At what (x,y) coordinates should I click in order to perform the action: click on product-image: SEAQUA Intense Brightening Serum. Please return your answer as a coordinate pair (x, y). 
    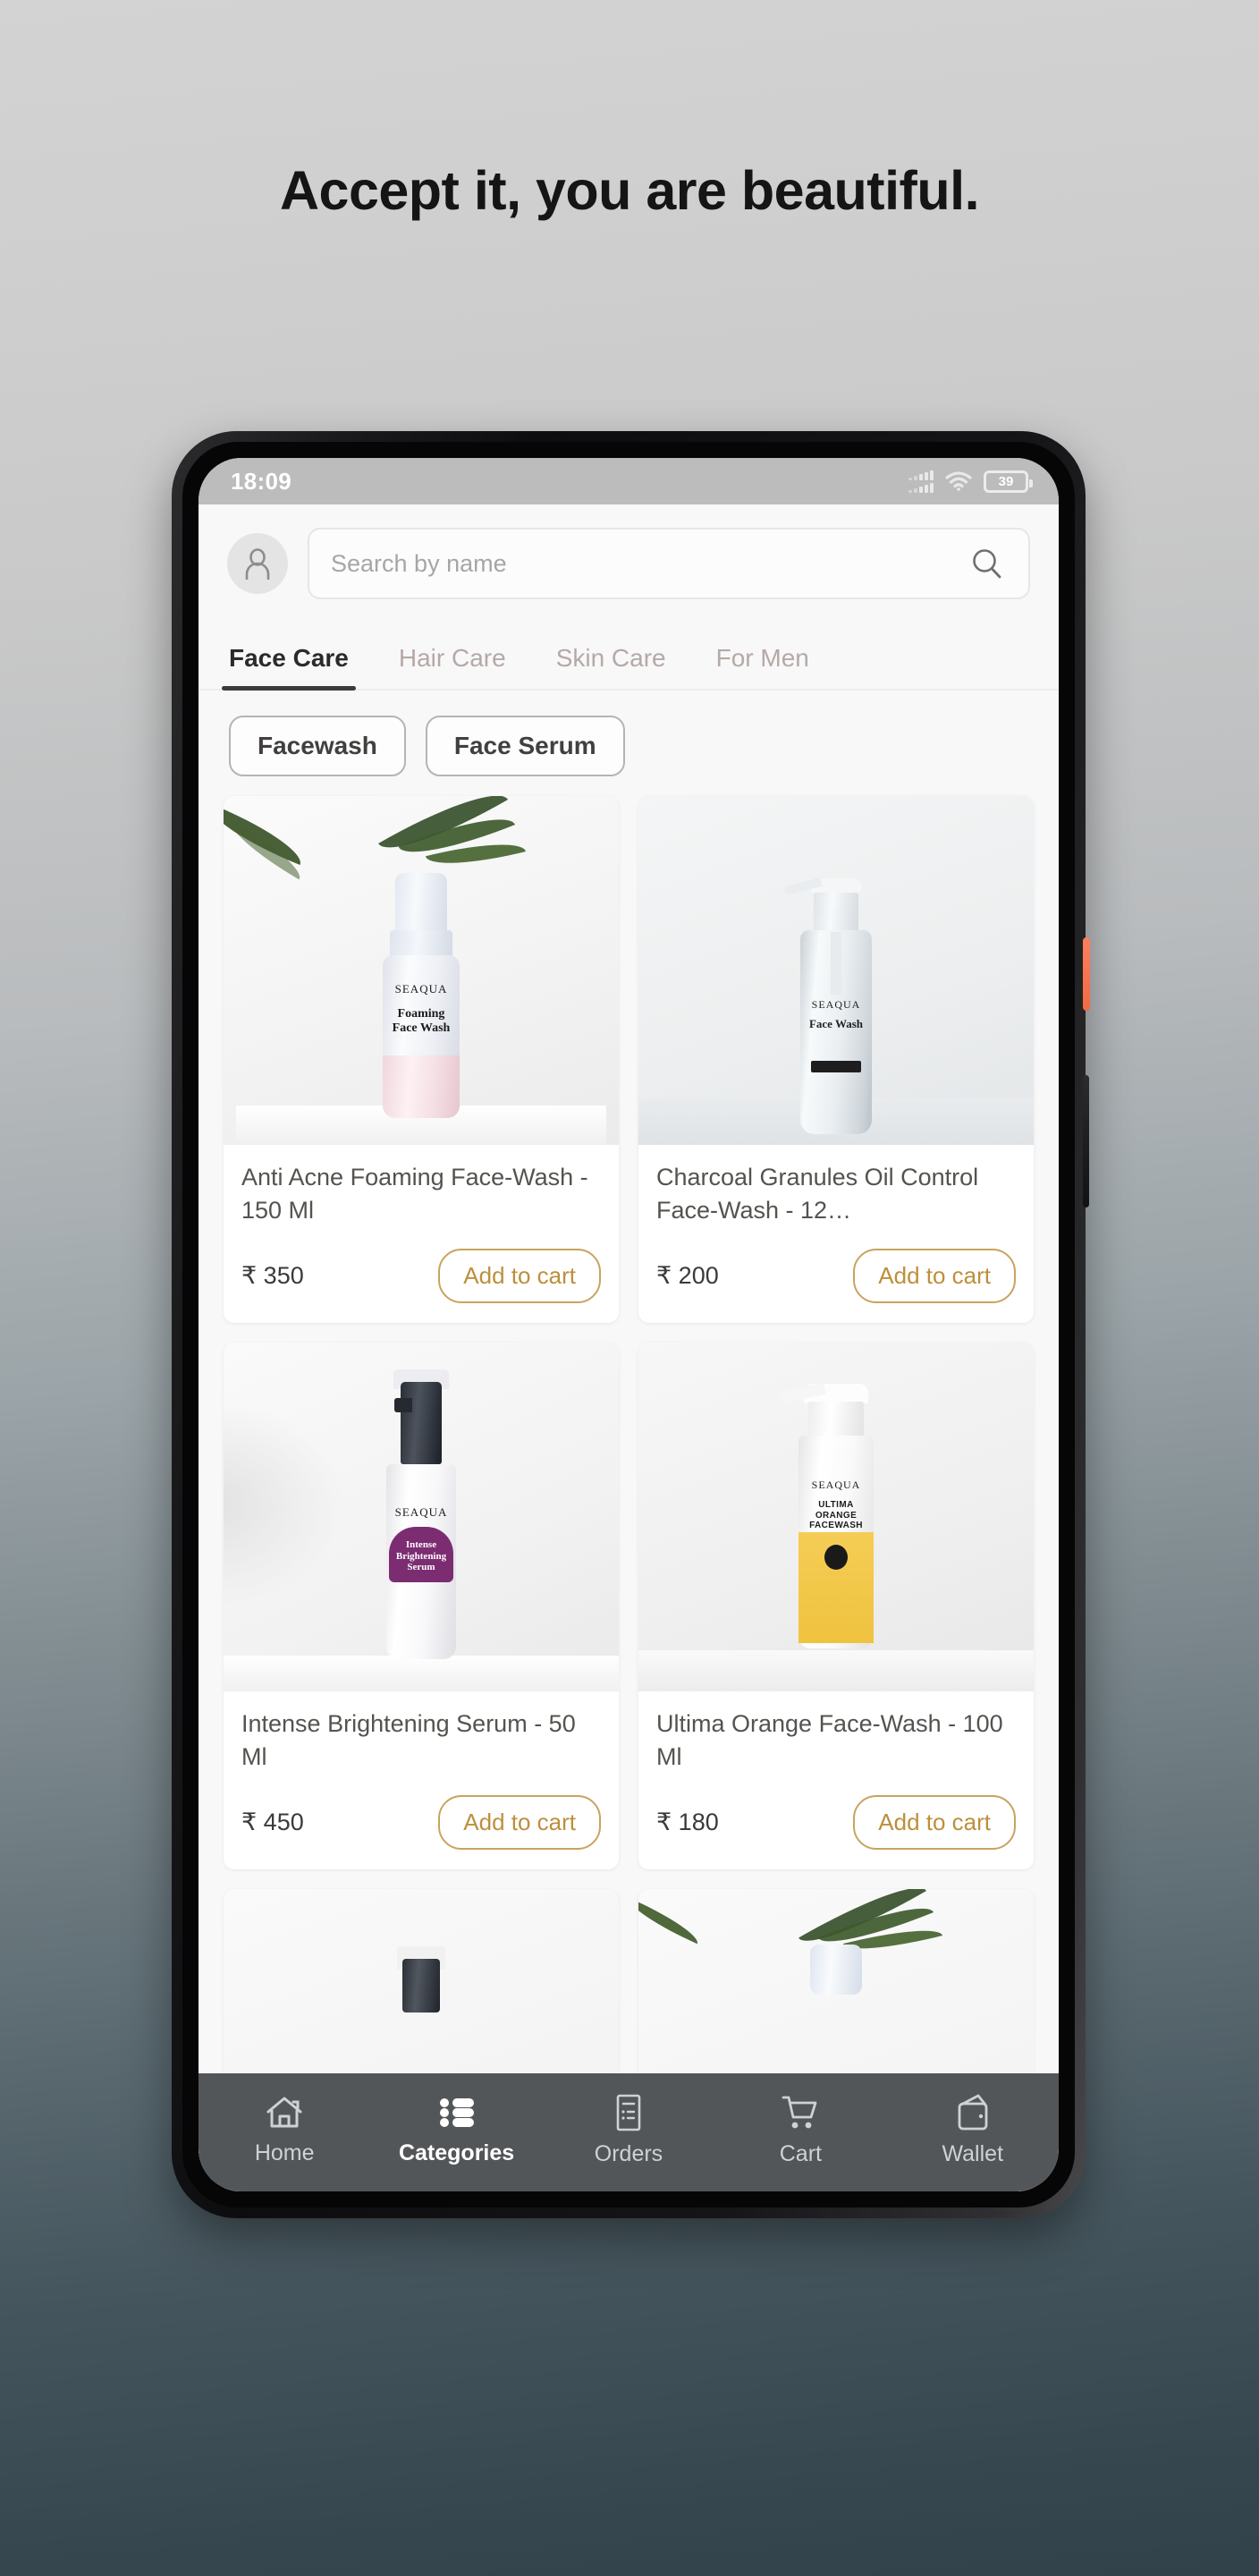
    Looking at the image, I should click on (422, 1517).